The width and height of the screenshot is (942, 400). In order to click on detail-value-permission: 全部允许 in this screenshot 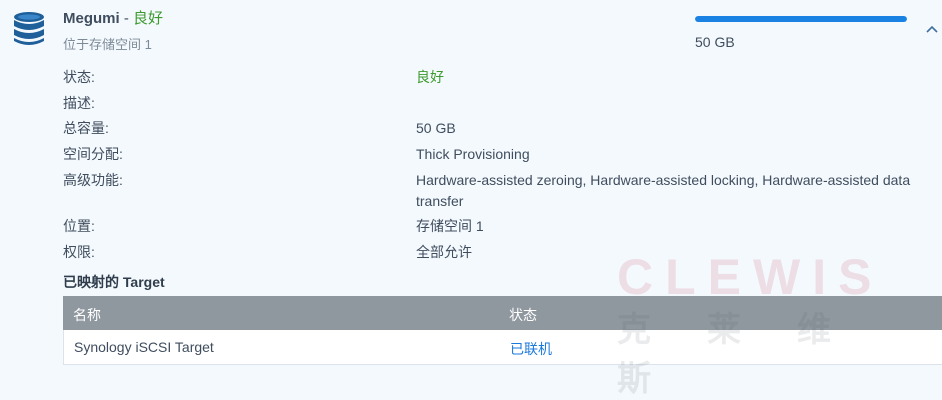, I will do `click(444, 252)`.